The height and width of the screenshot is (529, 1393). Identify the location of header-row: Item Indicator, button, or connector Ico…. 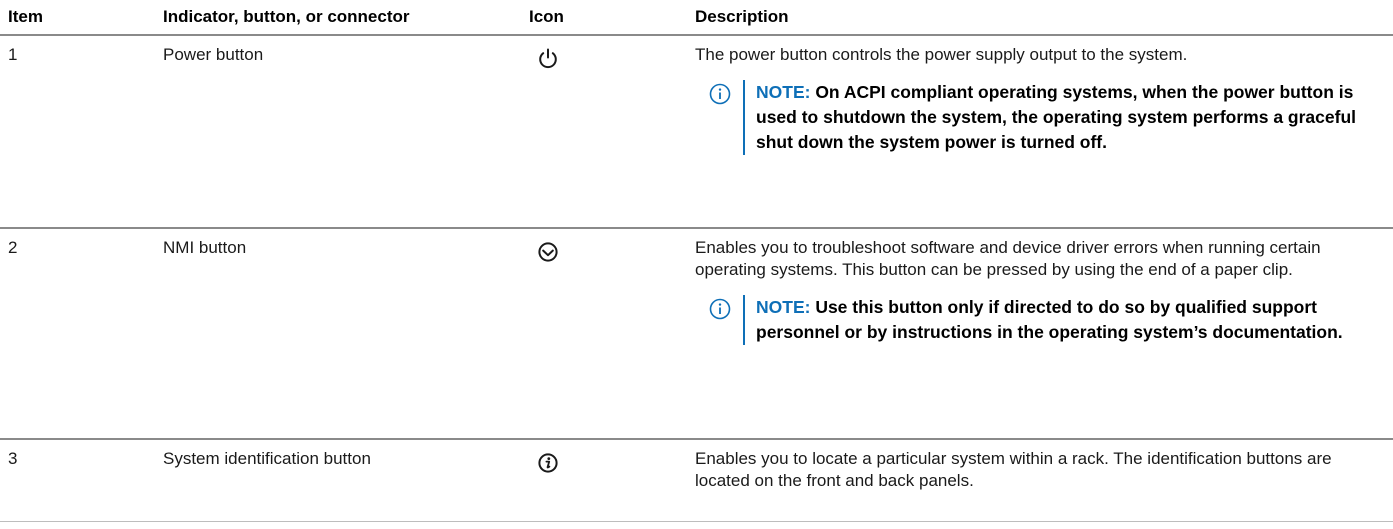
(696, 18).